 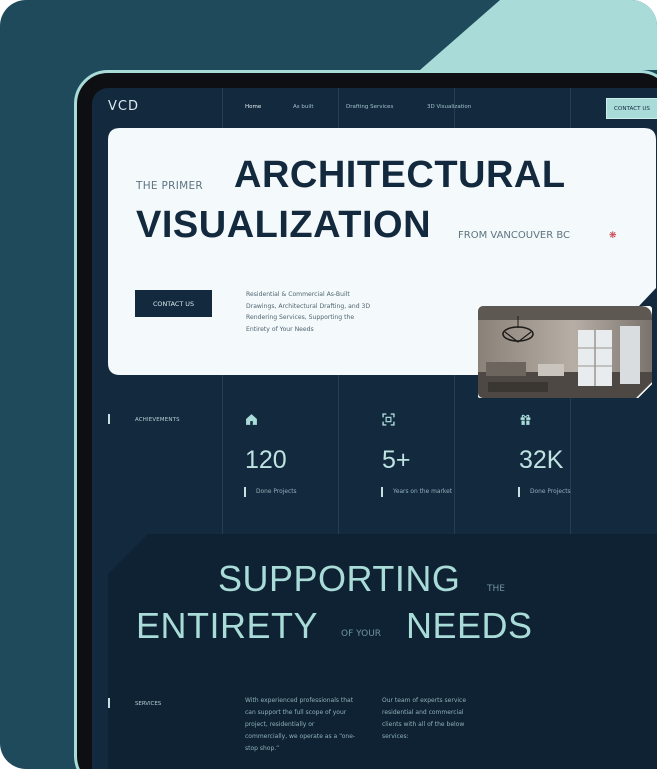 I want to click on contact-us-hero-button: CONTACT US, so click(x=173, y=303).